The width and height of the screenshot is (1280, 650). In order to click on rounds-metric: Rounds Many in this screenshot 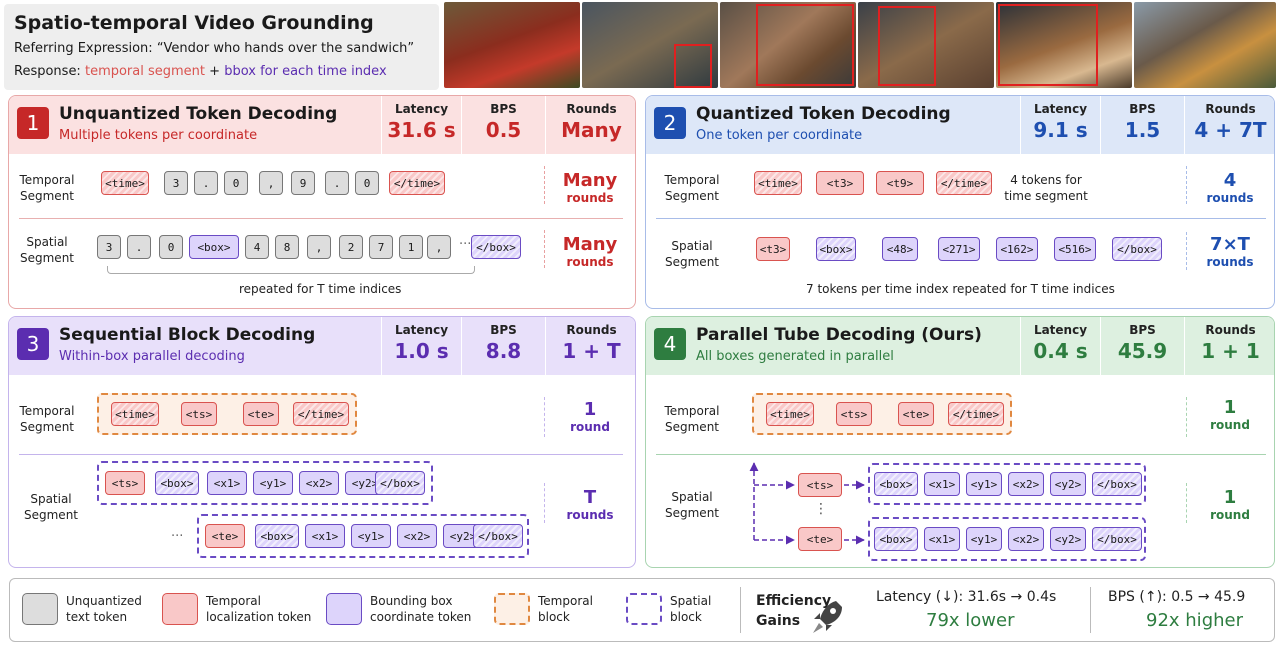, I will do `click(590, 125)`.